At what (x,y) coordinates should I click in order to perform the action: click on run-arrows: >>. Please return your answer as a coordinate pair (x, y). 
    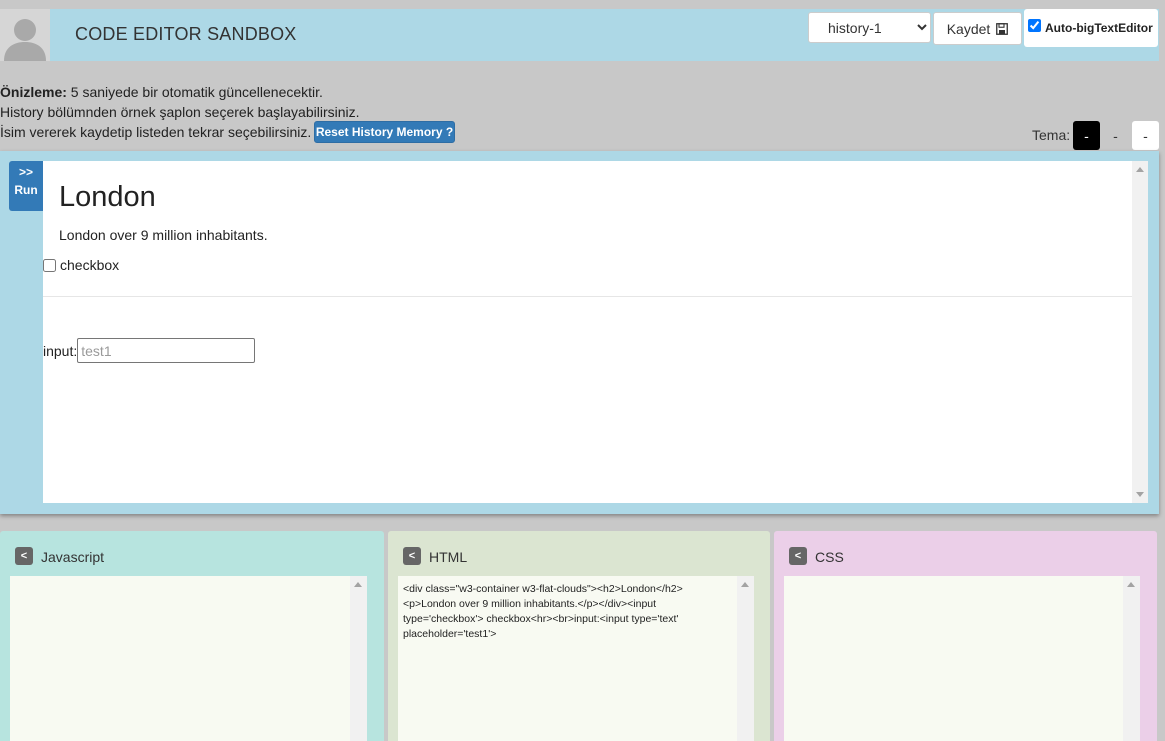
    Looking at the image, I should click on (25, 172).